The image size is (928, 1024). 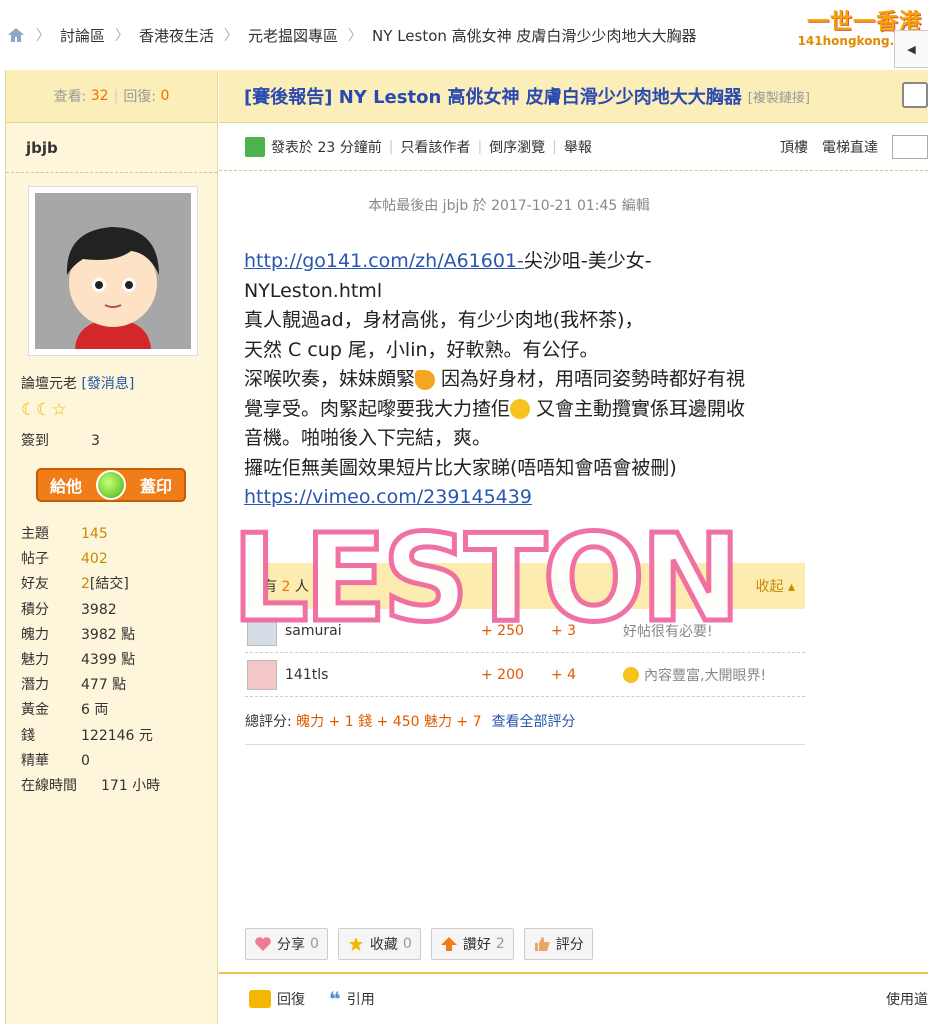 I want to click on stat-row: 魅力 4399 點, so click(x=90, y=660).